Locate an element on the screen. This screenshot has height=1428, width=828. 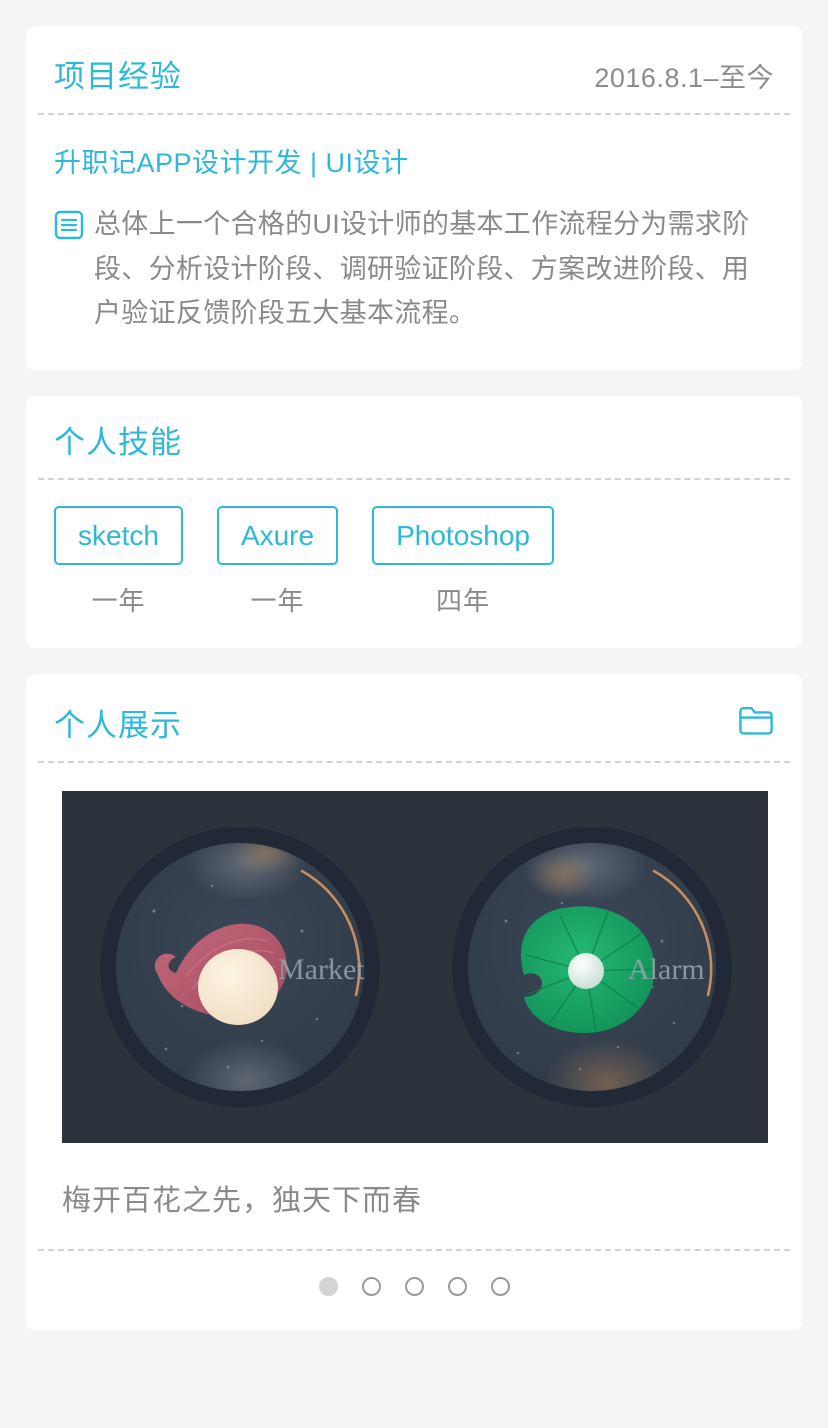
carousel-dots is located at coordinates (414, 1290).